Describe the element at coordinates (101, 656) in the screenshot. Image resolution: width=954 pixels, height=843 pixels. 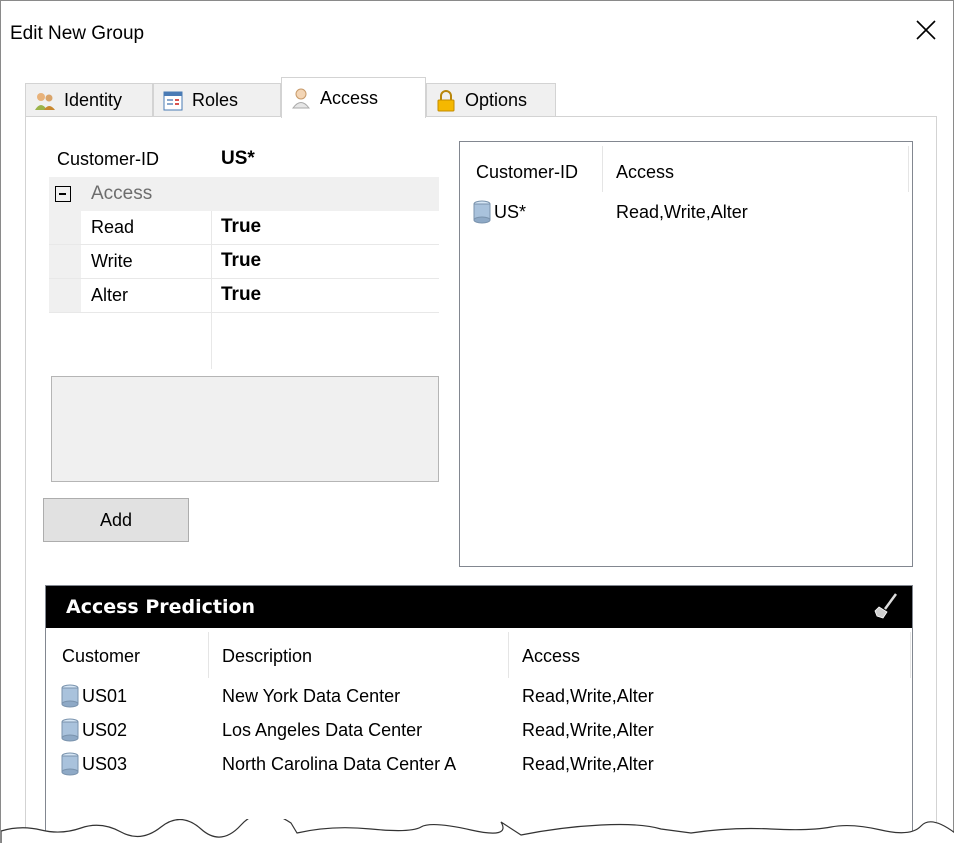
I see `column-header-customer: Customer` at that location.